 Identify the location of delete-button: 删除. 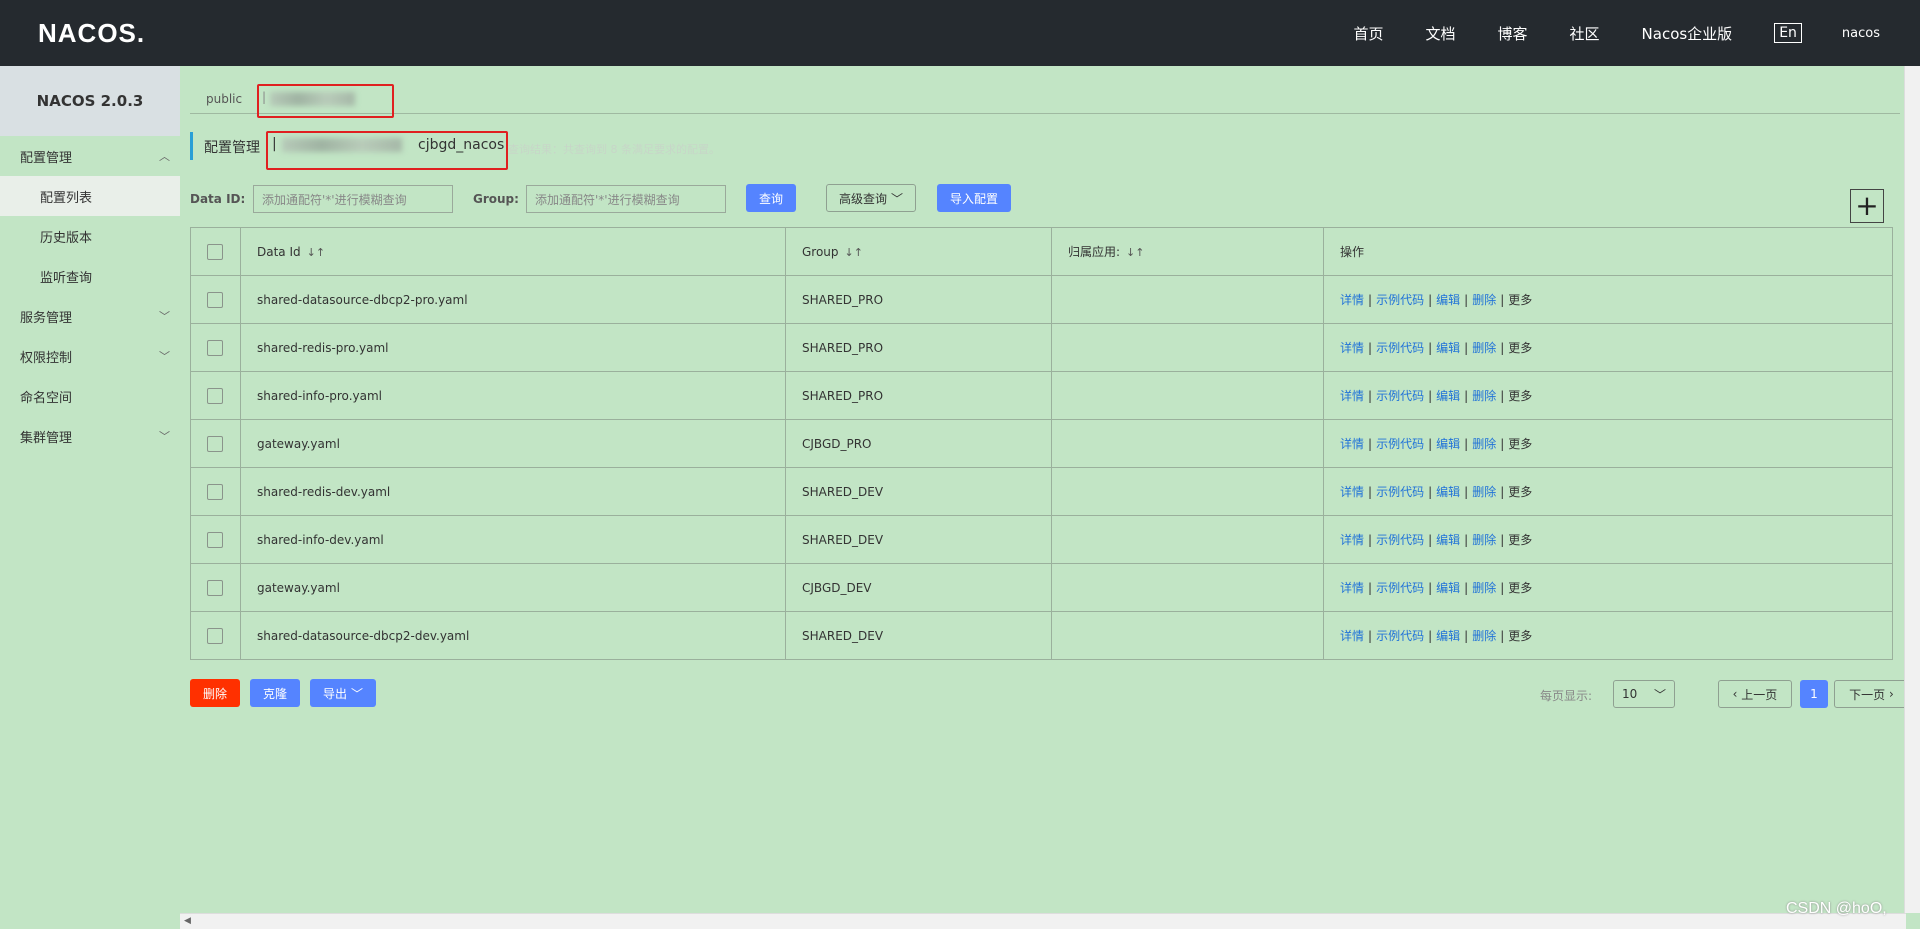
(215, 693).